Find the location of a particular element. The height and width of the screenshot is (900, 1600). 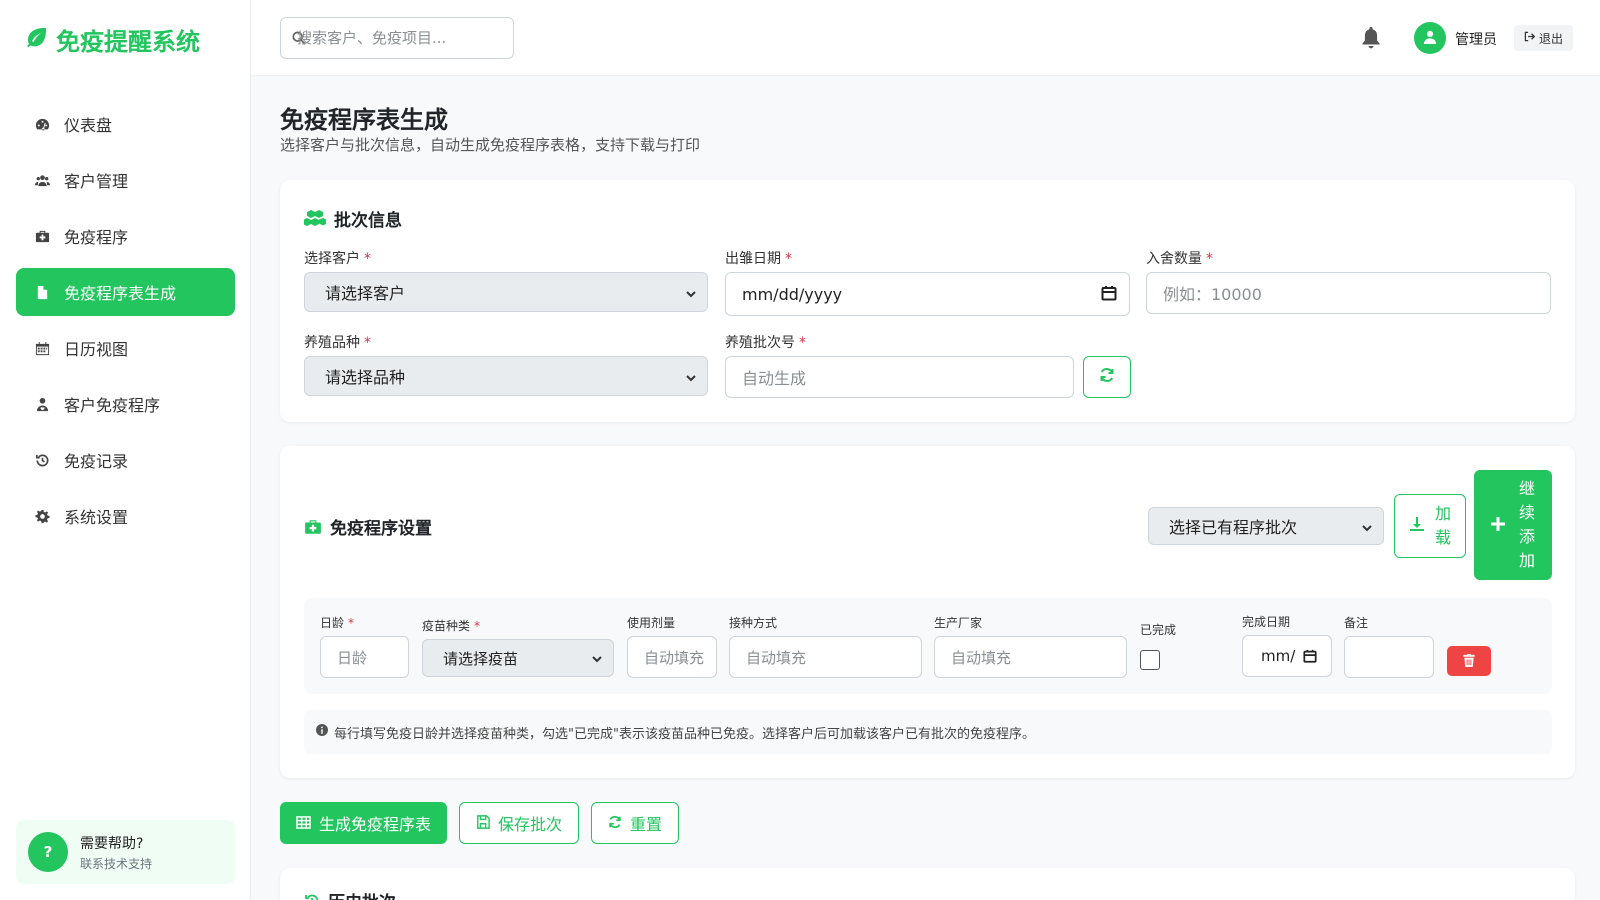

age-input: 日龄 is located at coordinates (364, 657).